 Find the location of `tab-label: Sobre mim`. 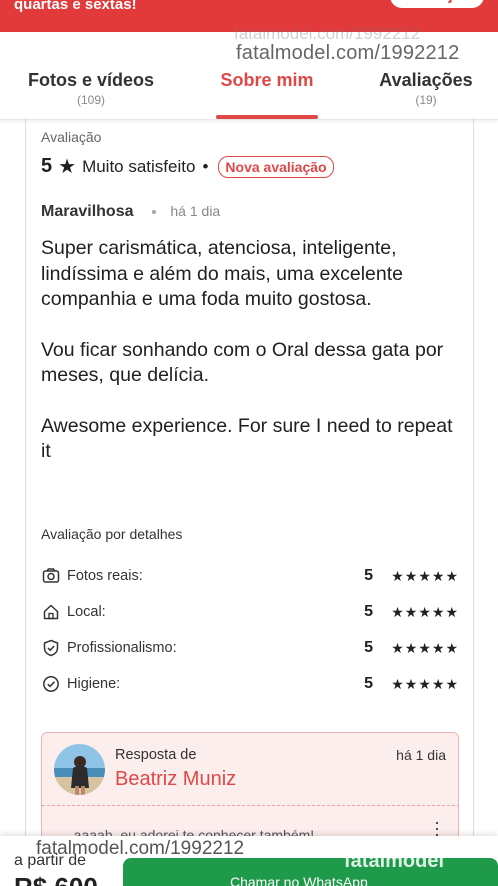

tab-label: Sobre mim is located at coordinates (267, 80).